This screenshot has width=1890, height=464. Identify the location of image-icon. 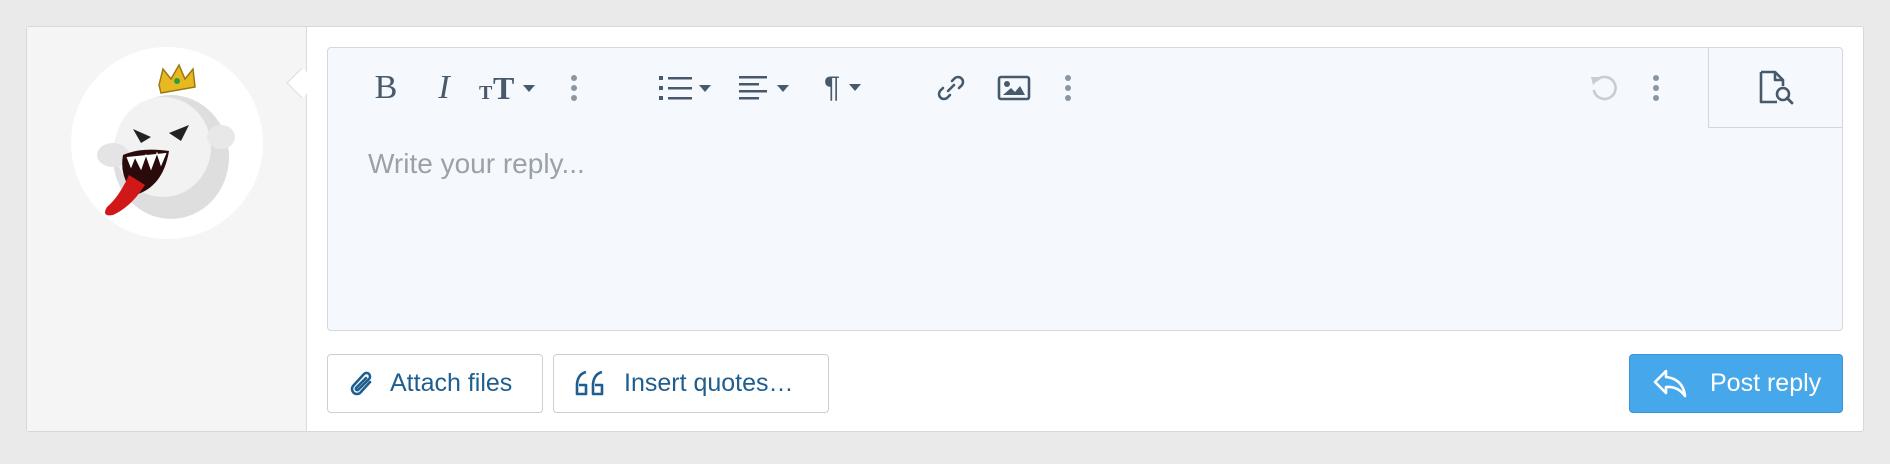
(1014, 88).